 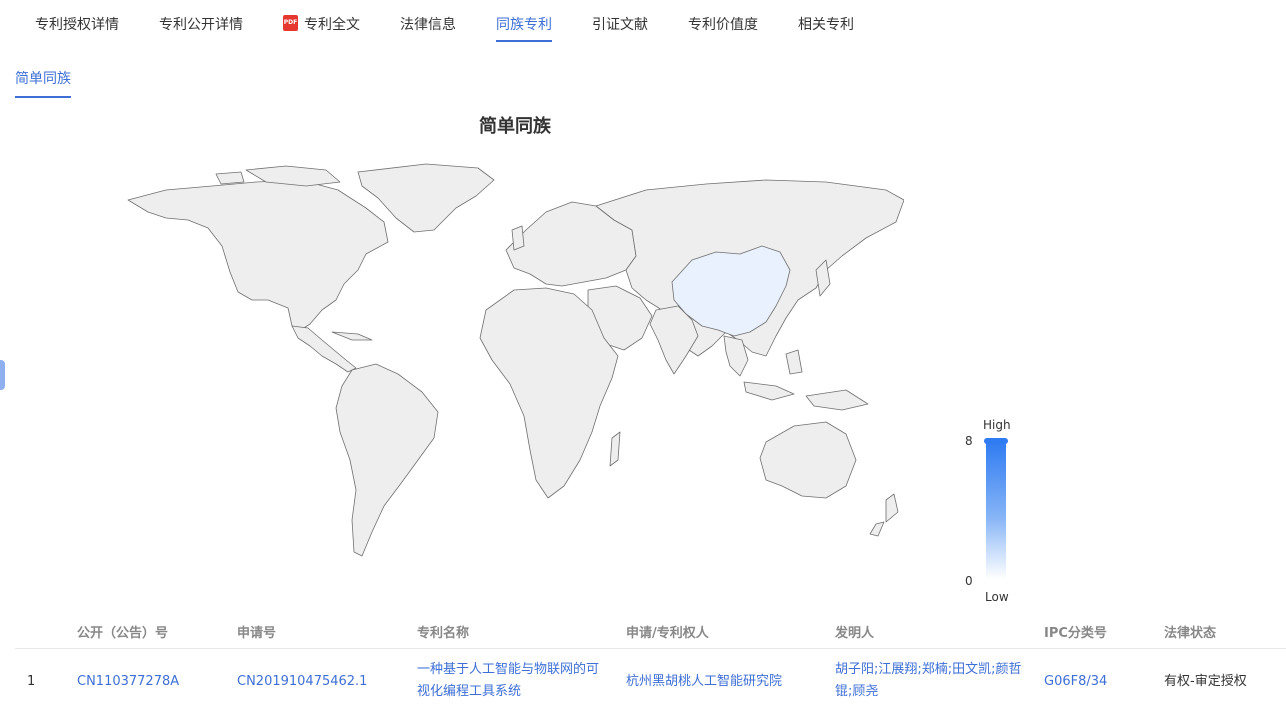 I want to click on legal-status: 有权-审定授权, so click(x=1205, y=682).